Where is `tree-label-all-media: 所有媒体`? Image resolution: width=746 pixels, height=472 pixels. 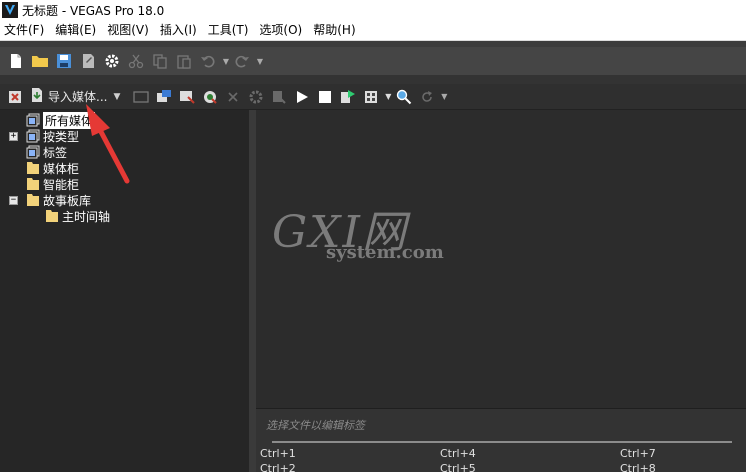
tree-label-all-media: 所有媒体 is located at coordinates (69, 120).